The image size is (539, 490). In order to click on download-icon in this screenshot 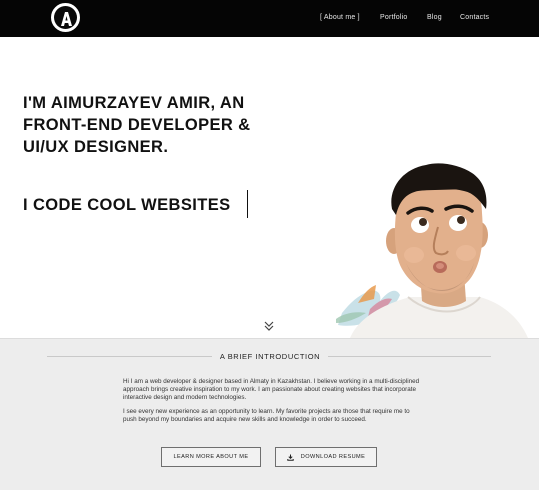, I will do `click(290, 457)`.